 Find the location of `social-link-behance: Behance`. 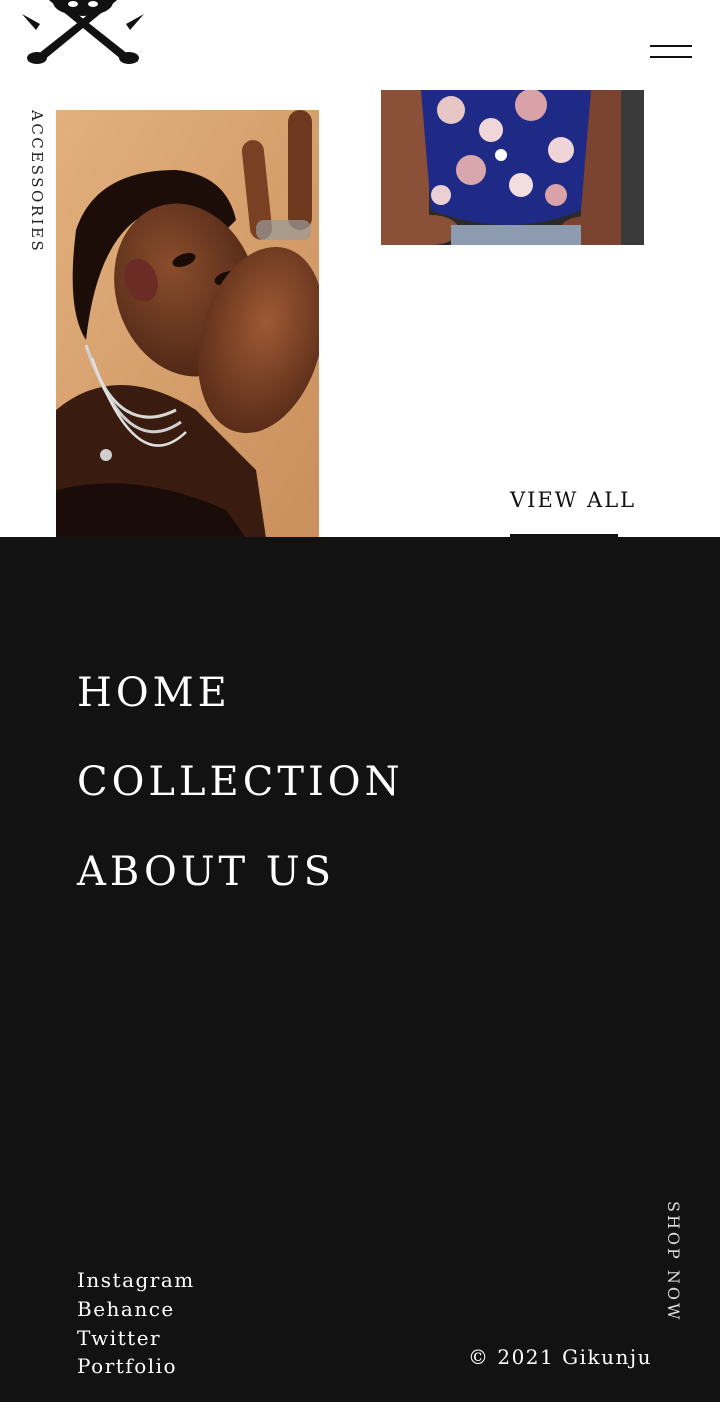

social-link-behance: Behance is located at coordinates (126, 1309).